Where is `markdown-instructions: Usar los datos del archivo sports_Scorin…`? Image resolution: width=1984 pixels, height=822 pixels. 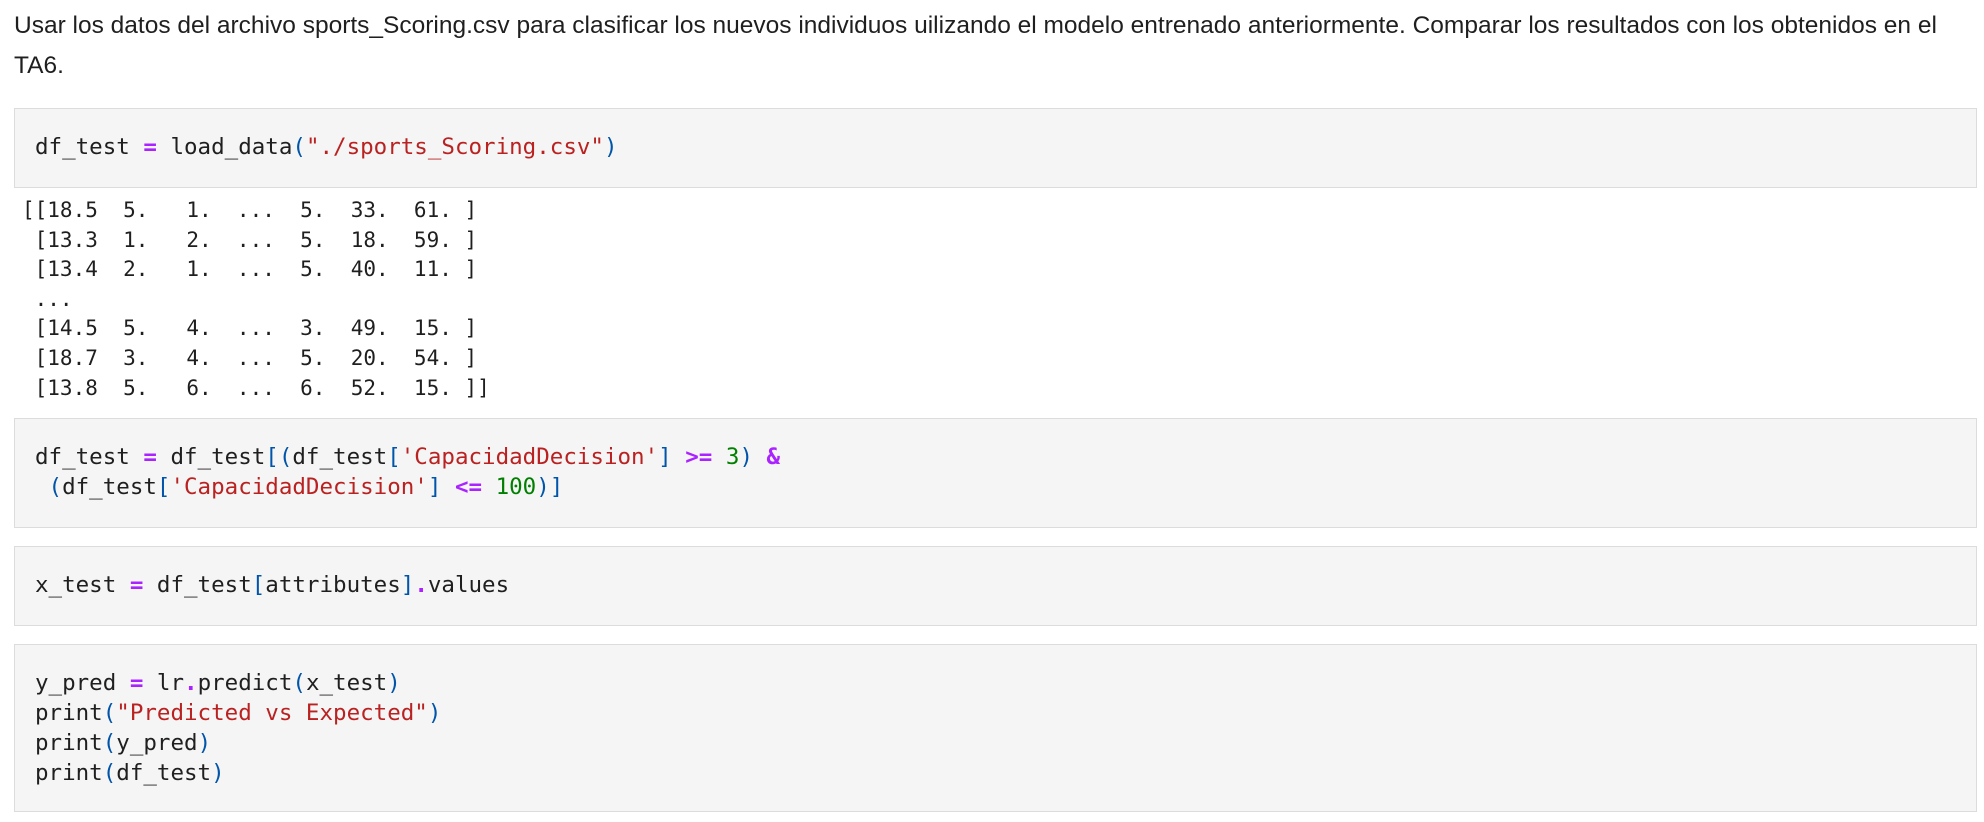
markdown-instructions: Usar los datos del archivo sports_Scorin… is located at coordinates (975, 45).